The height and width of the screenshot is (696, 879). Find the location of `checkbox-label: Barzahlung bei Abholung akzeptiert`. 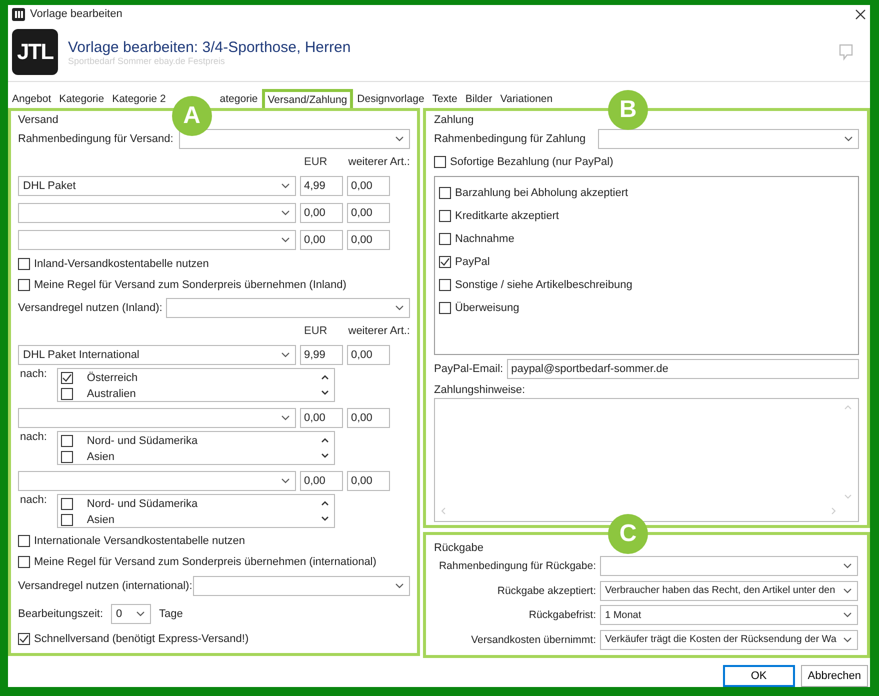

checkbox-label: Barzahlung bei Abholung akzeptiert is located at coordinates (541, 192).